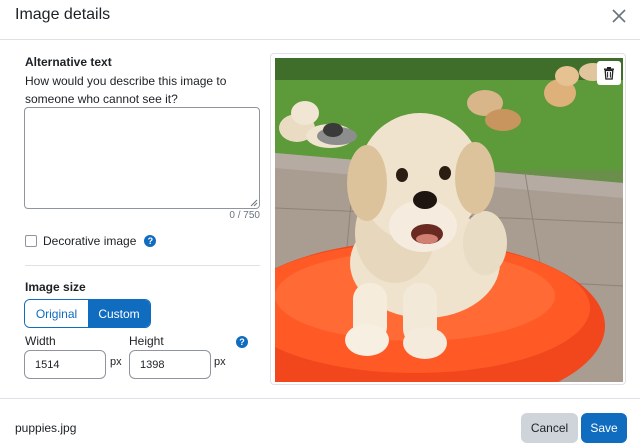 Image resolution: width=640 pixels, height=448 pixels. I want to click on alt-text-label: Alternative text, so click(68, 62).